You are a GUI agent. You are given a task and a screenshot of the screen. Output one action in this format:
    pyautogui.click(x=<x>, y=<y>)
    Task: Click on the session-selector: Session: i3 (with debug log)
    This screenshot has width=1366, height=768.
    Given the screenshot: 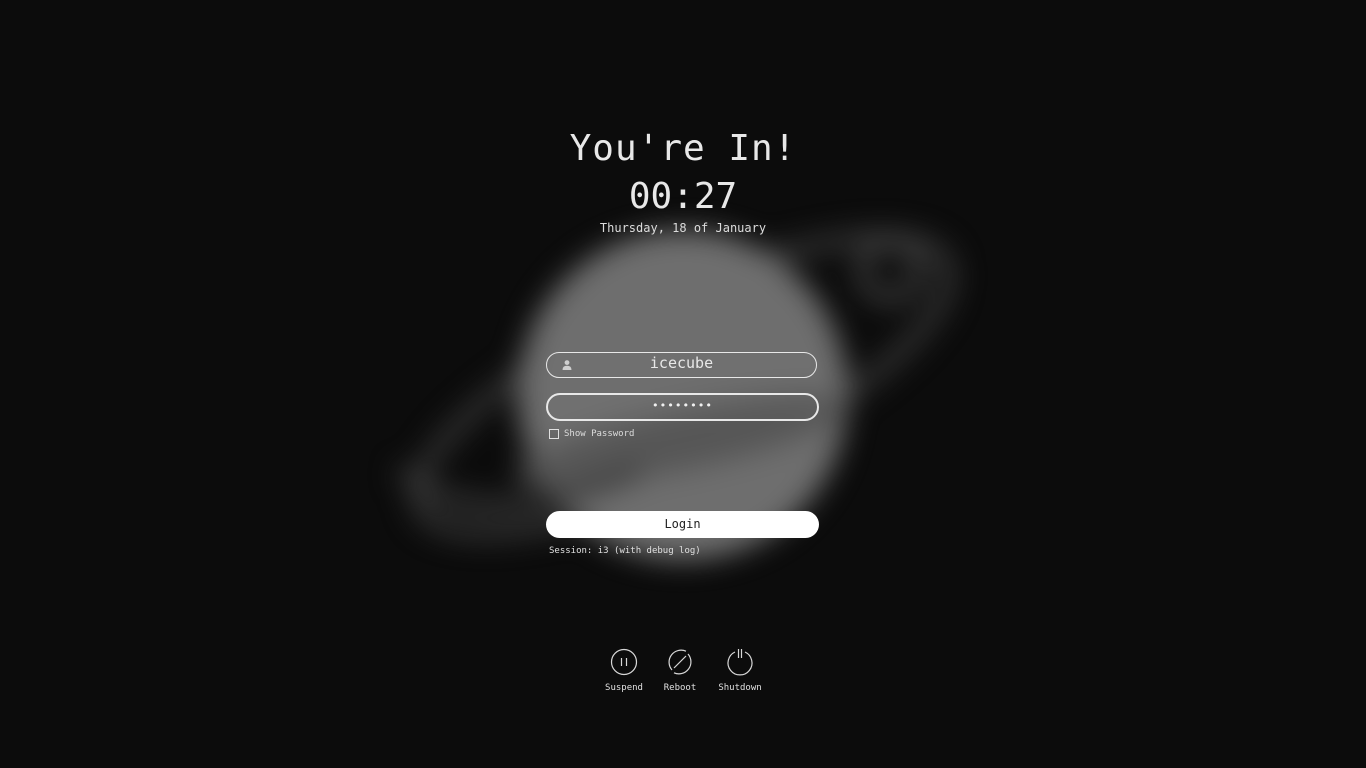 What is the action you would take?
    pyautogui.click(x=625, y=551)
    